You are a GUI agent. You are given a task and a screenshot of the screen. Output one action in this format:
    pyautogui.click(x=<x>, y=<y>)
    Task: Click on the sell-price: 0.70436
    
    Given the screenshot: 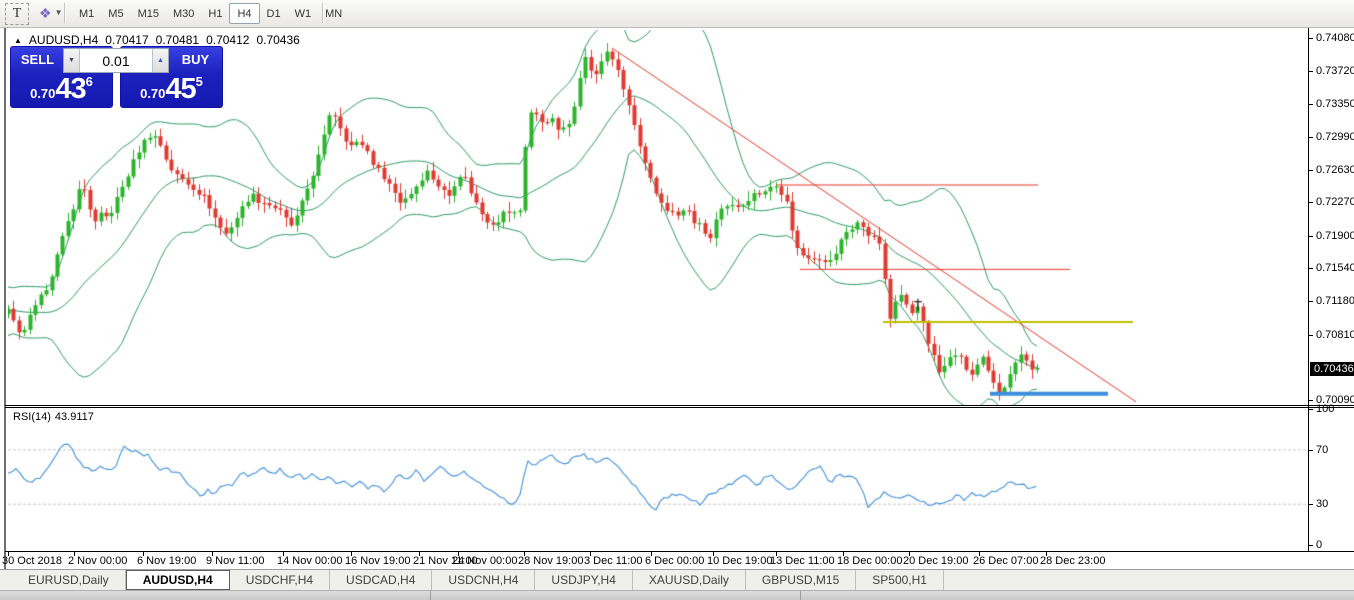 What is the action you would take?
    pyautogui.click(x=61, y=89)
    